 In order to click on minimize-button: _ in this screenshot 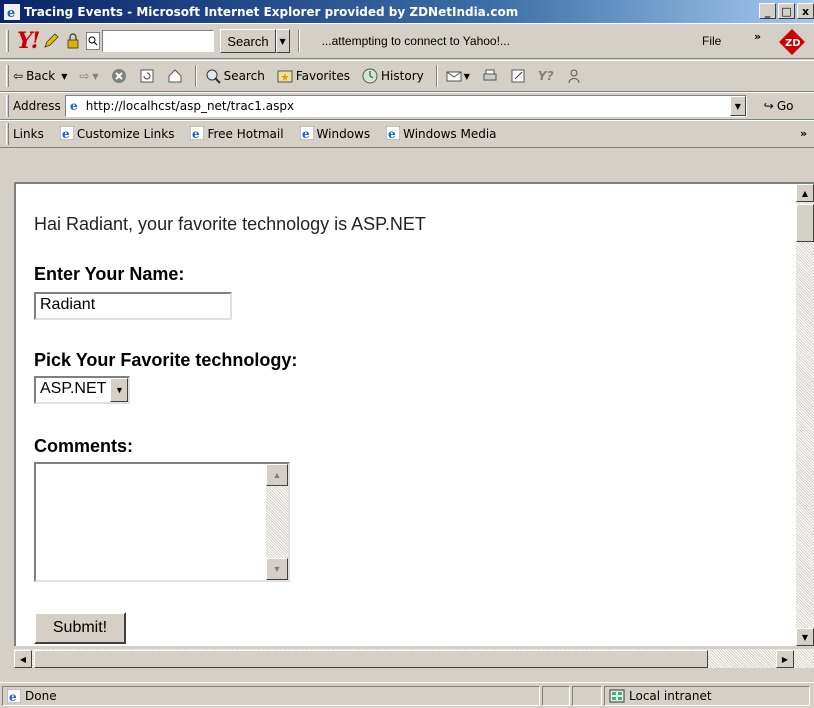, I will do `click(767, 11)`.